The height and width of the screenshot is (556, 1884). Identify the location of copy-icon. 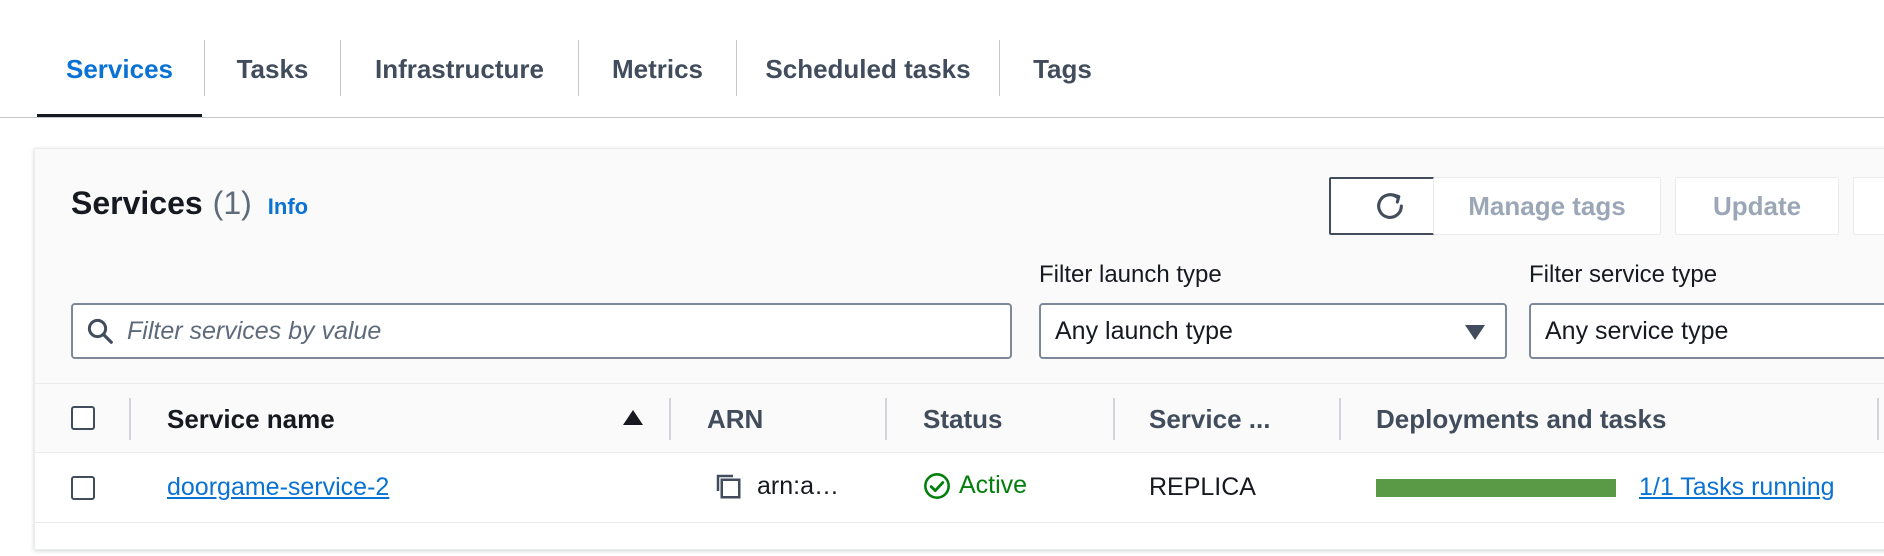
(728, 486).